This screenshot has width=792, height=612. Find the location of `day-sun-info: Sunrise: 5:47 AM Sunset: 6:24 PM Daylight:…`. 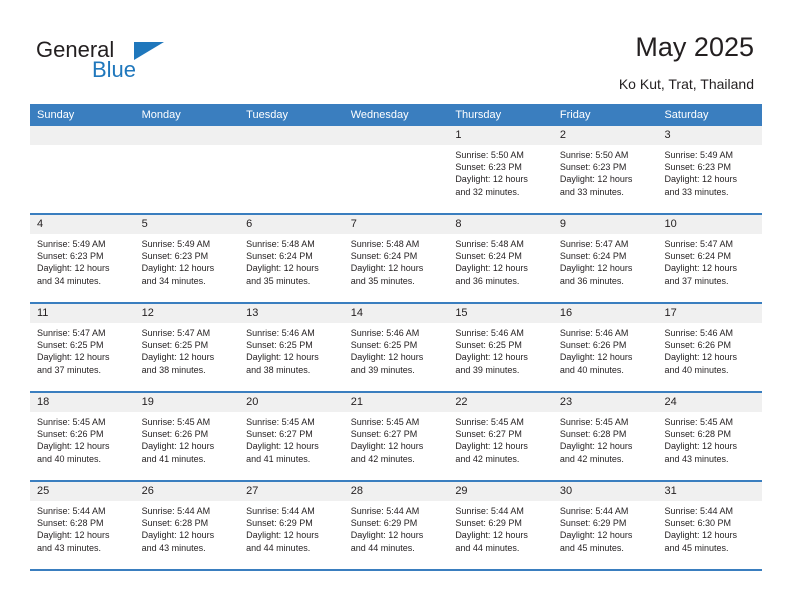

day-sun-info: Sunrise: 5:47 AM Sunset: 6:24 PM Daylight:… is located at coordinates (605, 260).